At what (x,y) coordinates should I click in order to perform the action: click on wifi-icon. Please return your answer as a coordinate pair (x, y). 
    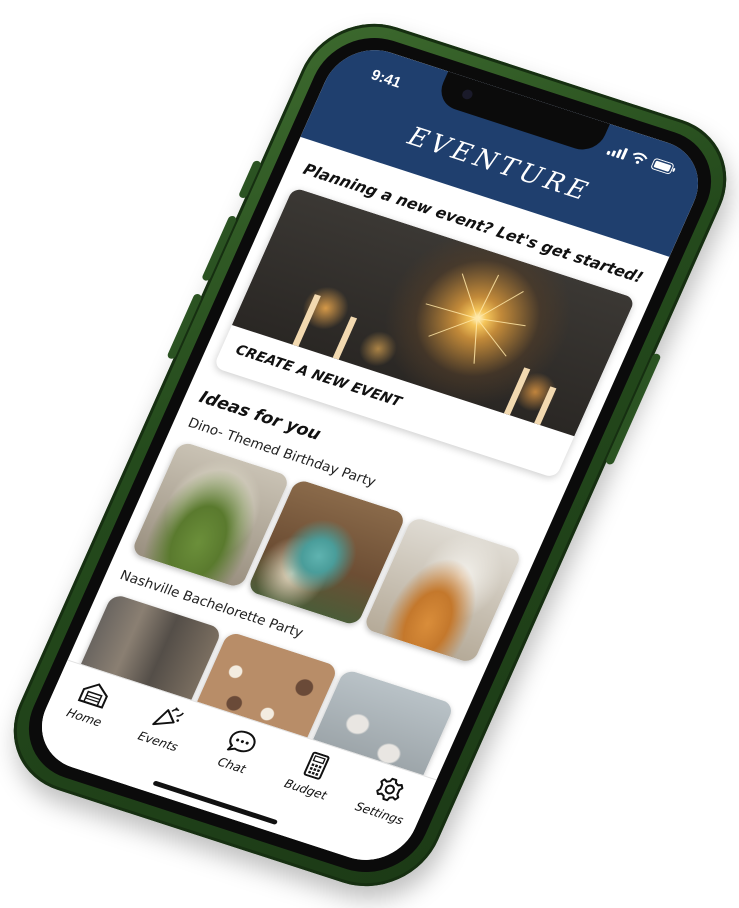
    Looking at the image, I should click on (639, 159).